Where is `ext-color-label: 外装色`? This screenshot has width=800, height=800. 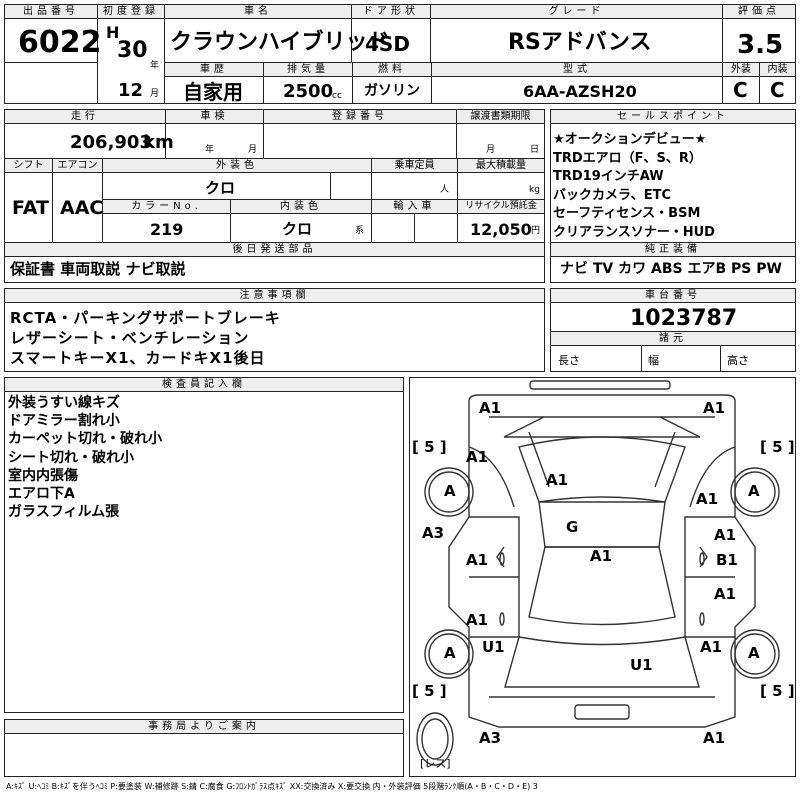
ext-color-label: 外装色 is located at coordinates (237, 166).